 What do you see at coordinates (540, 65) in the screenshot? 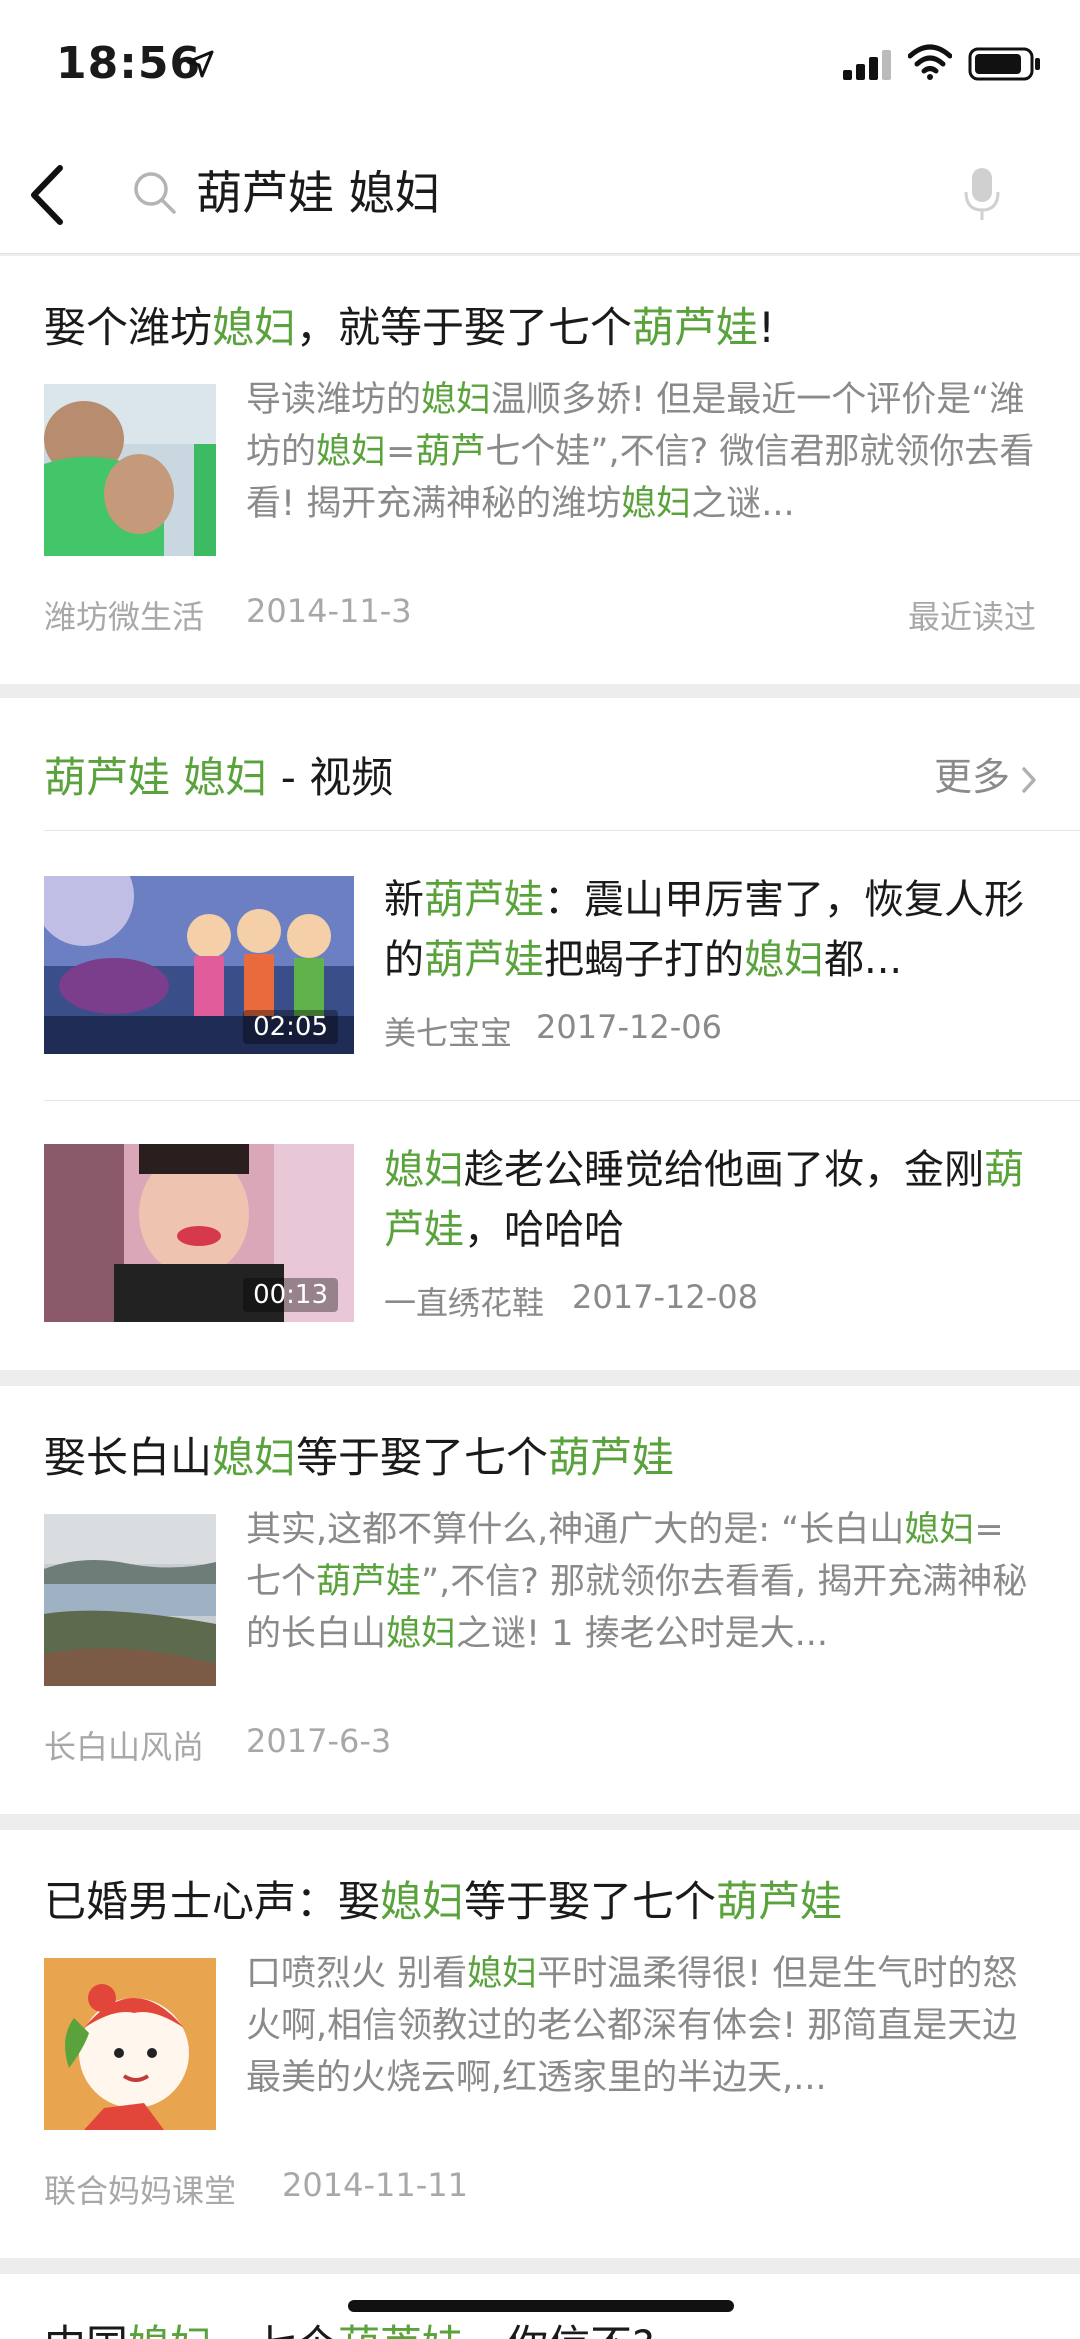
I see `status-bar: 18:56` at bounding box center [540, 65].